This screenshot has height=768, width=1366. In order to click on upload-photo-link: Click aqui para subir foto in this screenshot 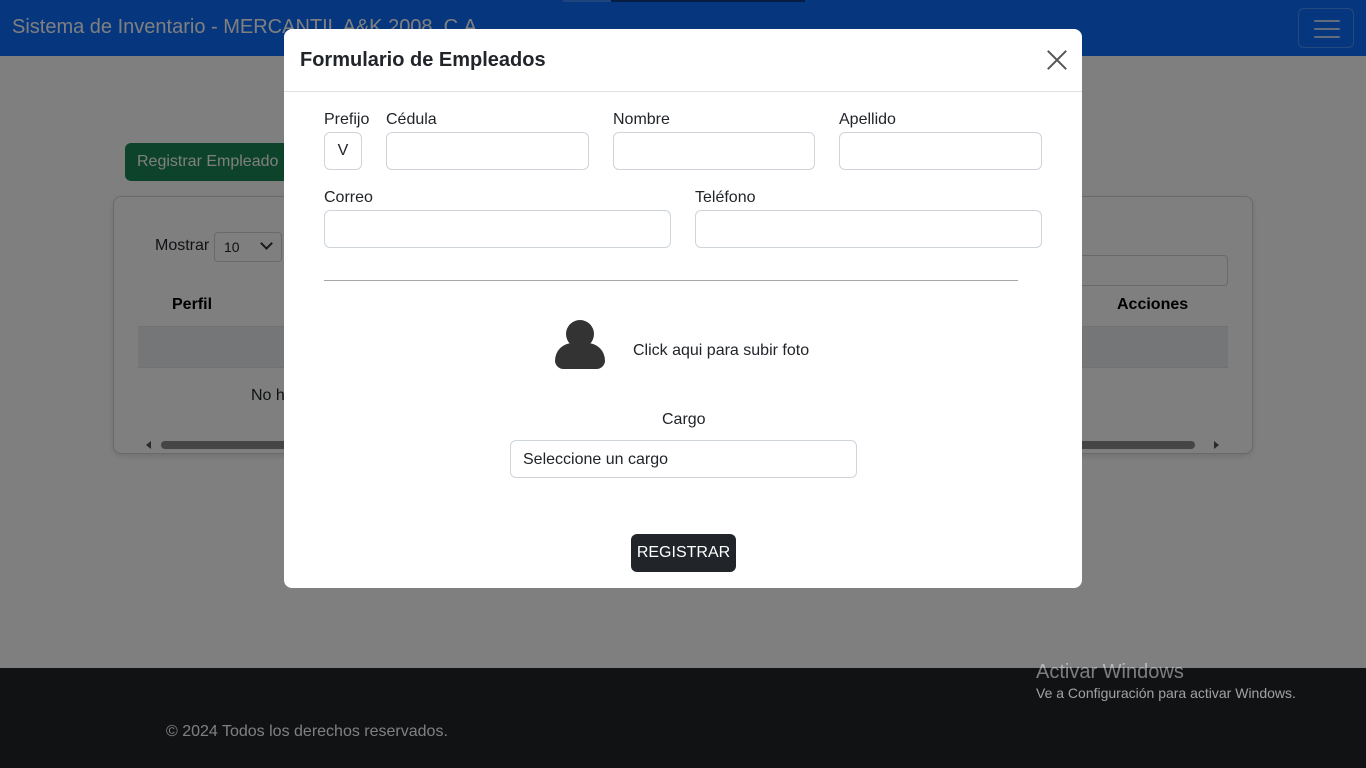, I will do `click(721, 351)`.